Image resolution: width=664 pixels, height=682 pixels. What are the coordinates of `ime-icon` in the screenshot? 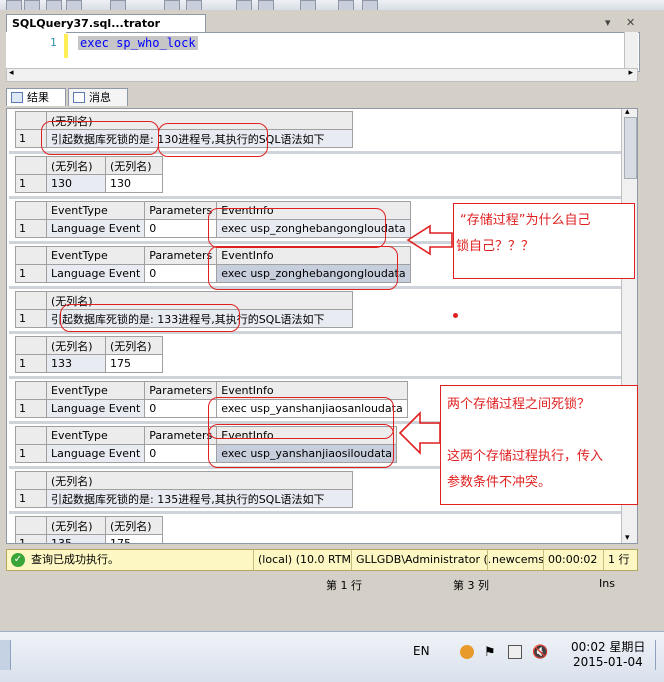 It's located at (467, 652).